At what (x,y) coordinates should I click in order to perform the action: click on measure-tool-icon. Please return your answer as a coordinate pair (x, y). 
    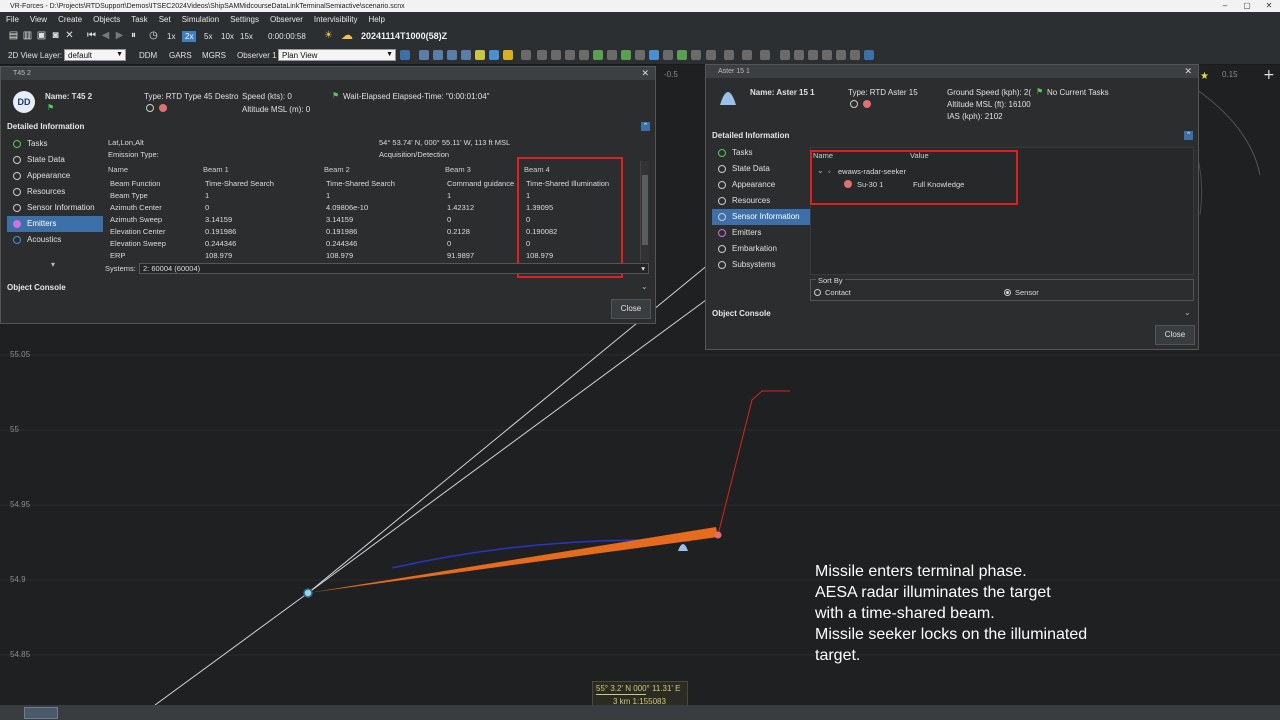
    Looking at the image, I should click on (542, 55).